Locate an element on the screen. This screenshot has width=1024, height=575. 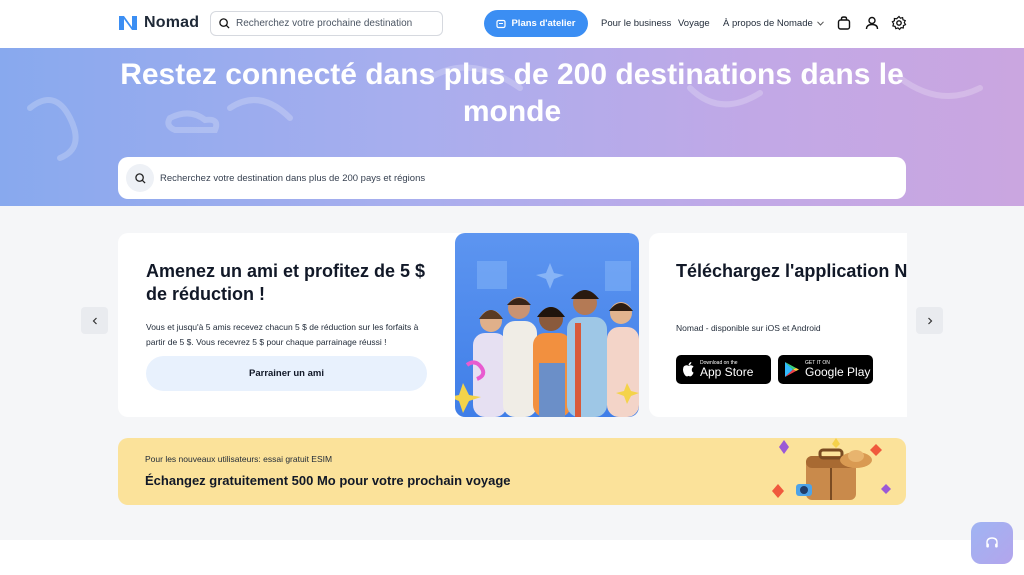
plans-button-label: Plans d'atelier is located at coordinates (543, 23).